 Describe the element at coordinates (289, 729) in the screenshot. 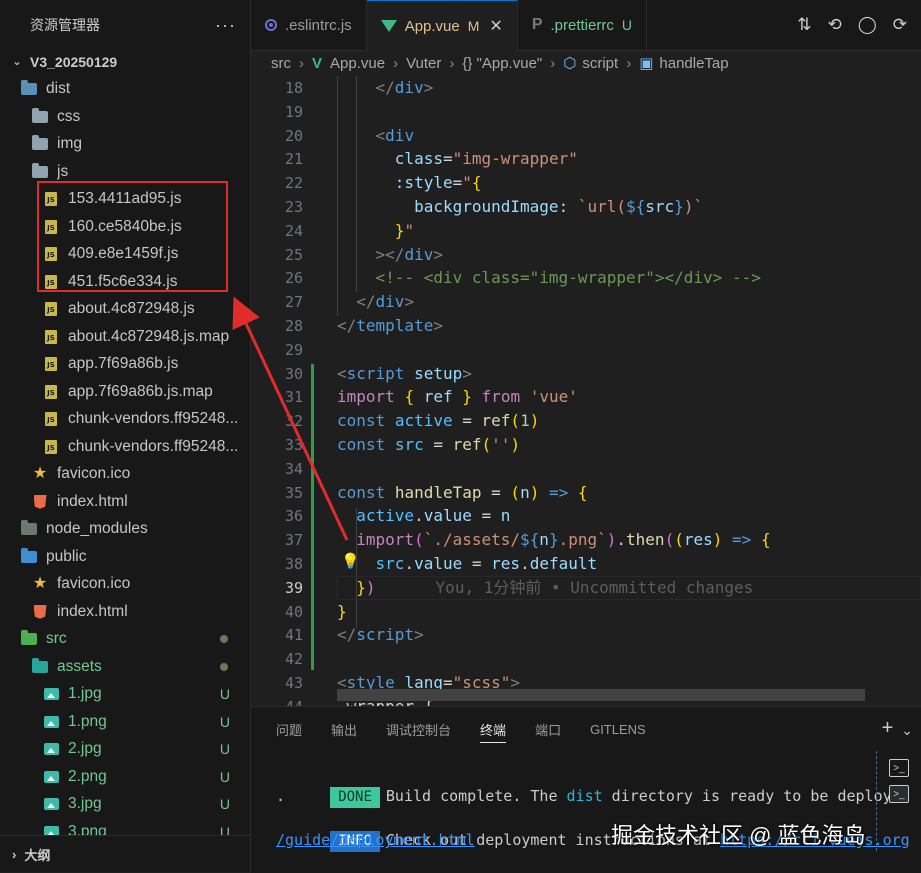

I see `tab-problems: 问题` at that location.